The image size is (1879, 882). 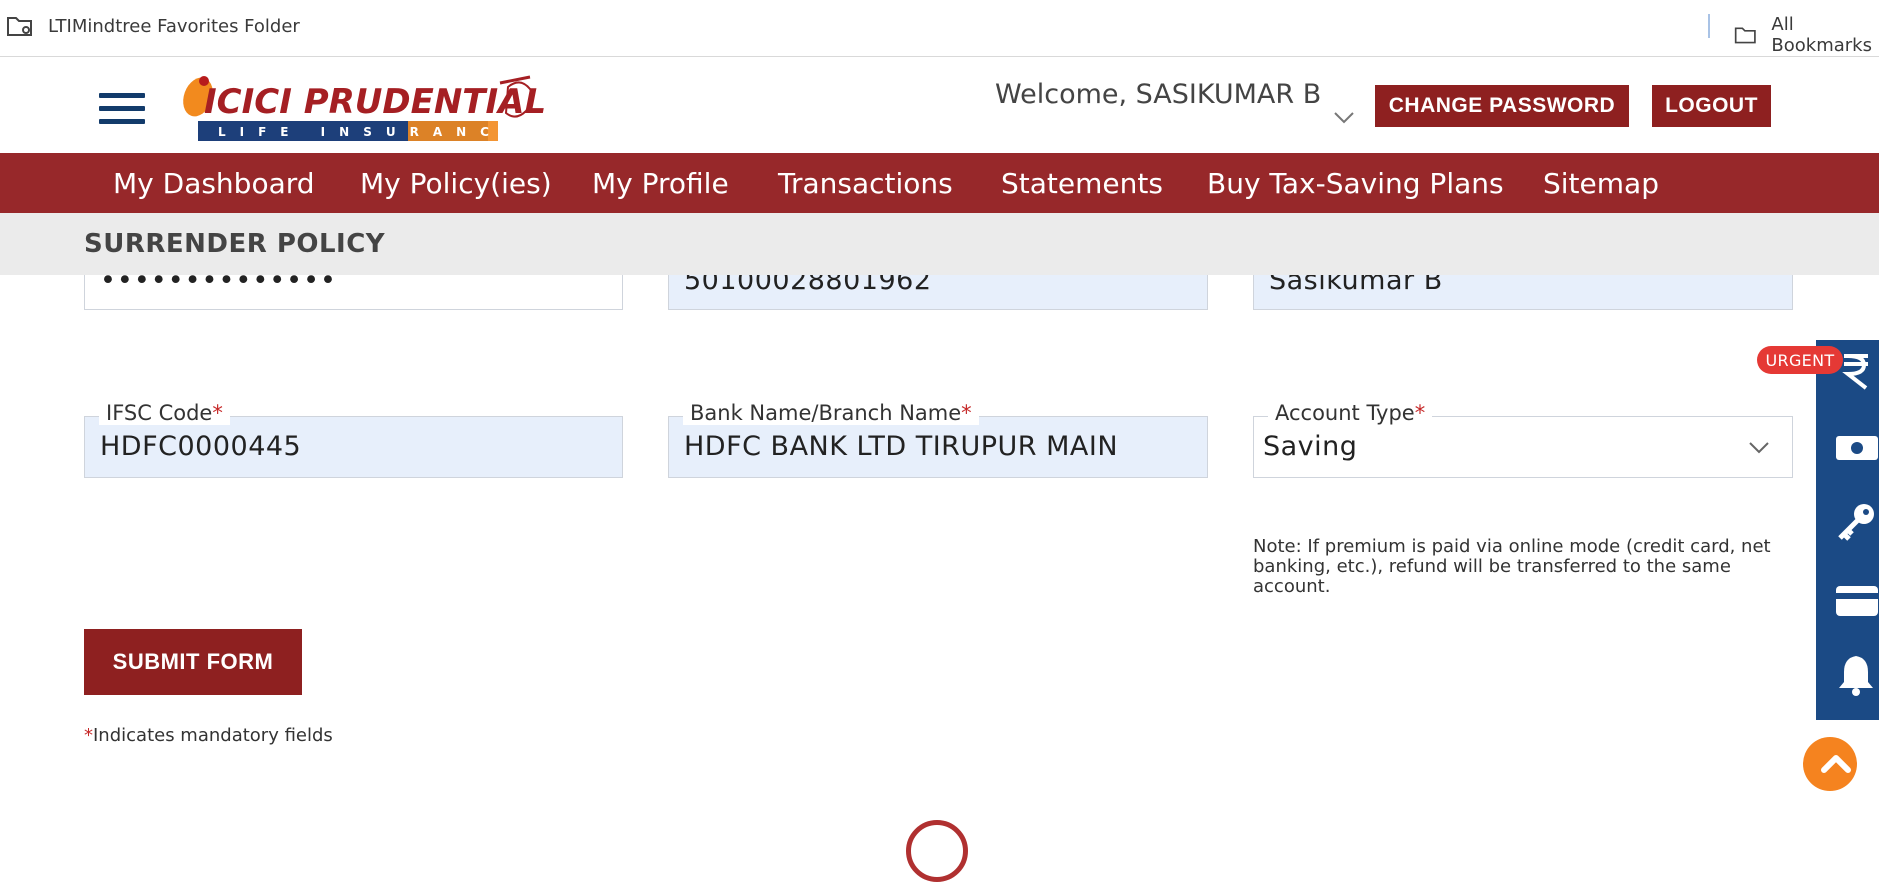 I want to click on ifsc-code-field: IFSC Code* HDFC0000445, so click(x=353, y=439).